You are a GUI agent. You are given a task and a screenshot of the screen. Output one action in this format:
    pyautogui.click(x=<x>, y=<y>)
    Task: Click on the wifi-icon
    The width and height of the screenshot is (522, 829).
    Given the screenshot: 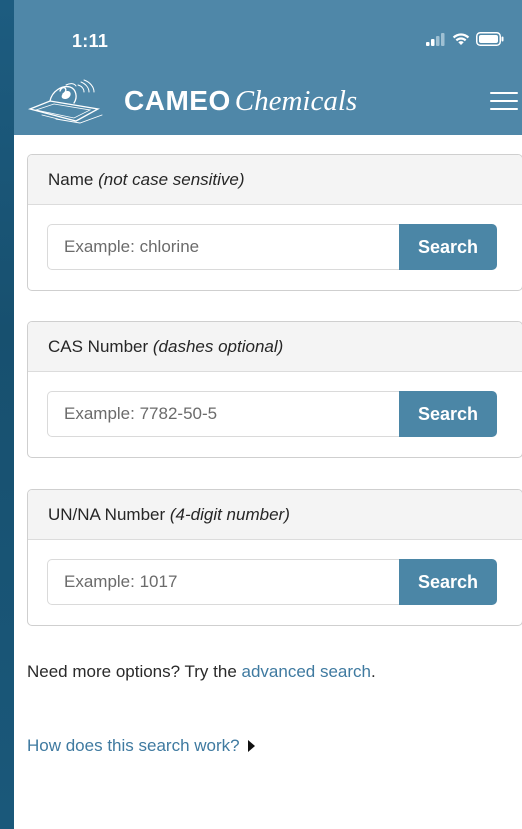 What is the action you would take?
    pyautogui.click(x=461, y=41)
    